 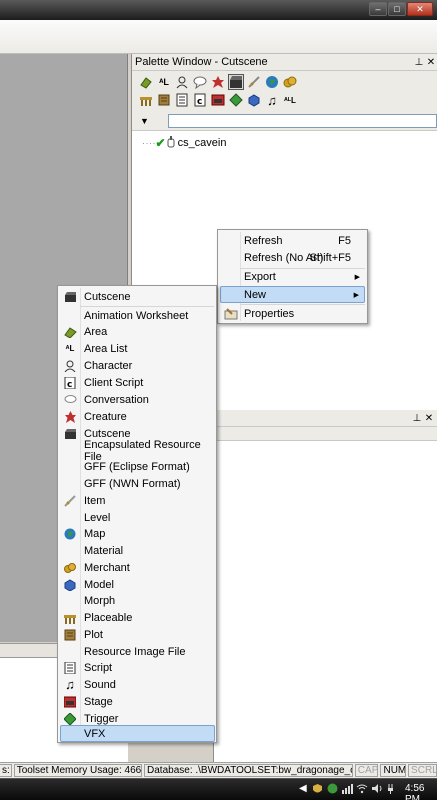 I want to click on maximize-button: □, so click(x=397, y=9).